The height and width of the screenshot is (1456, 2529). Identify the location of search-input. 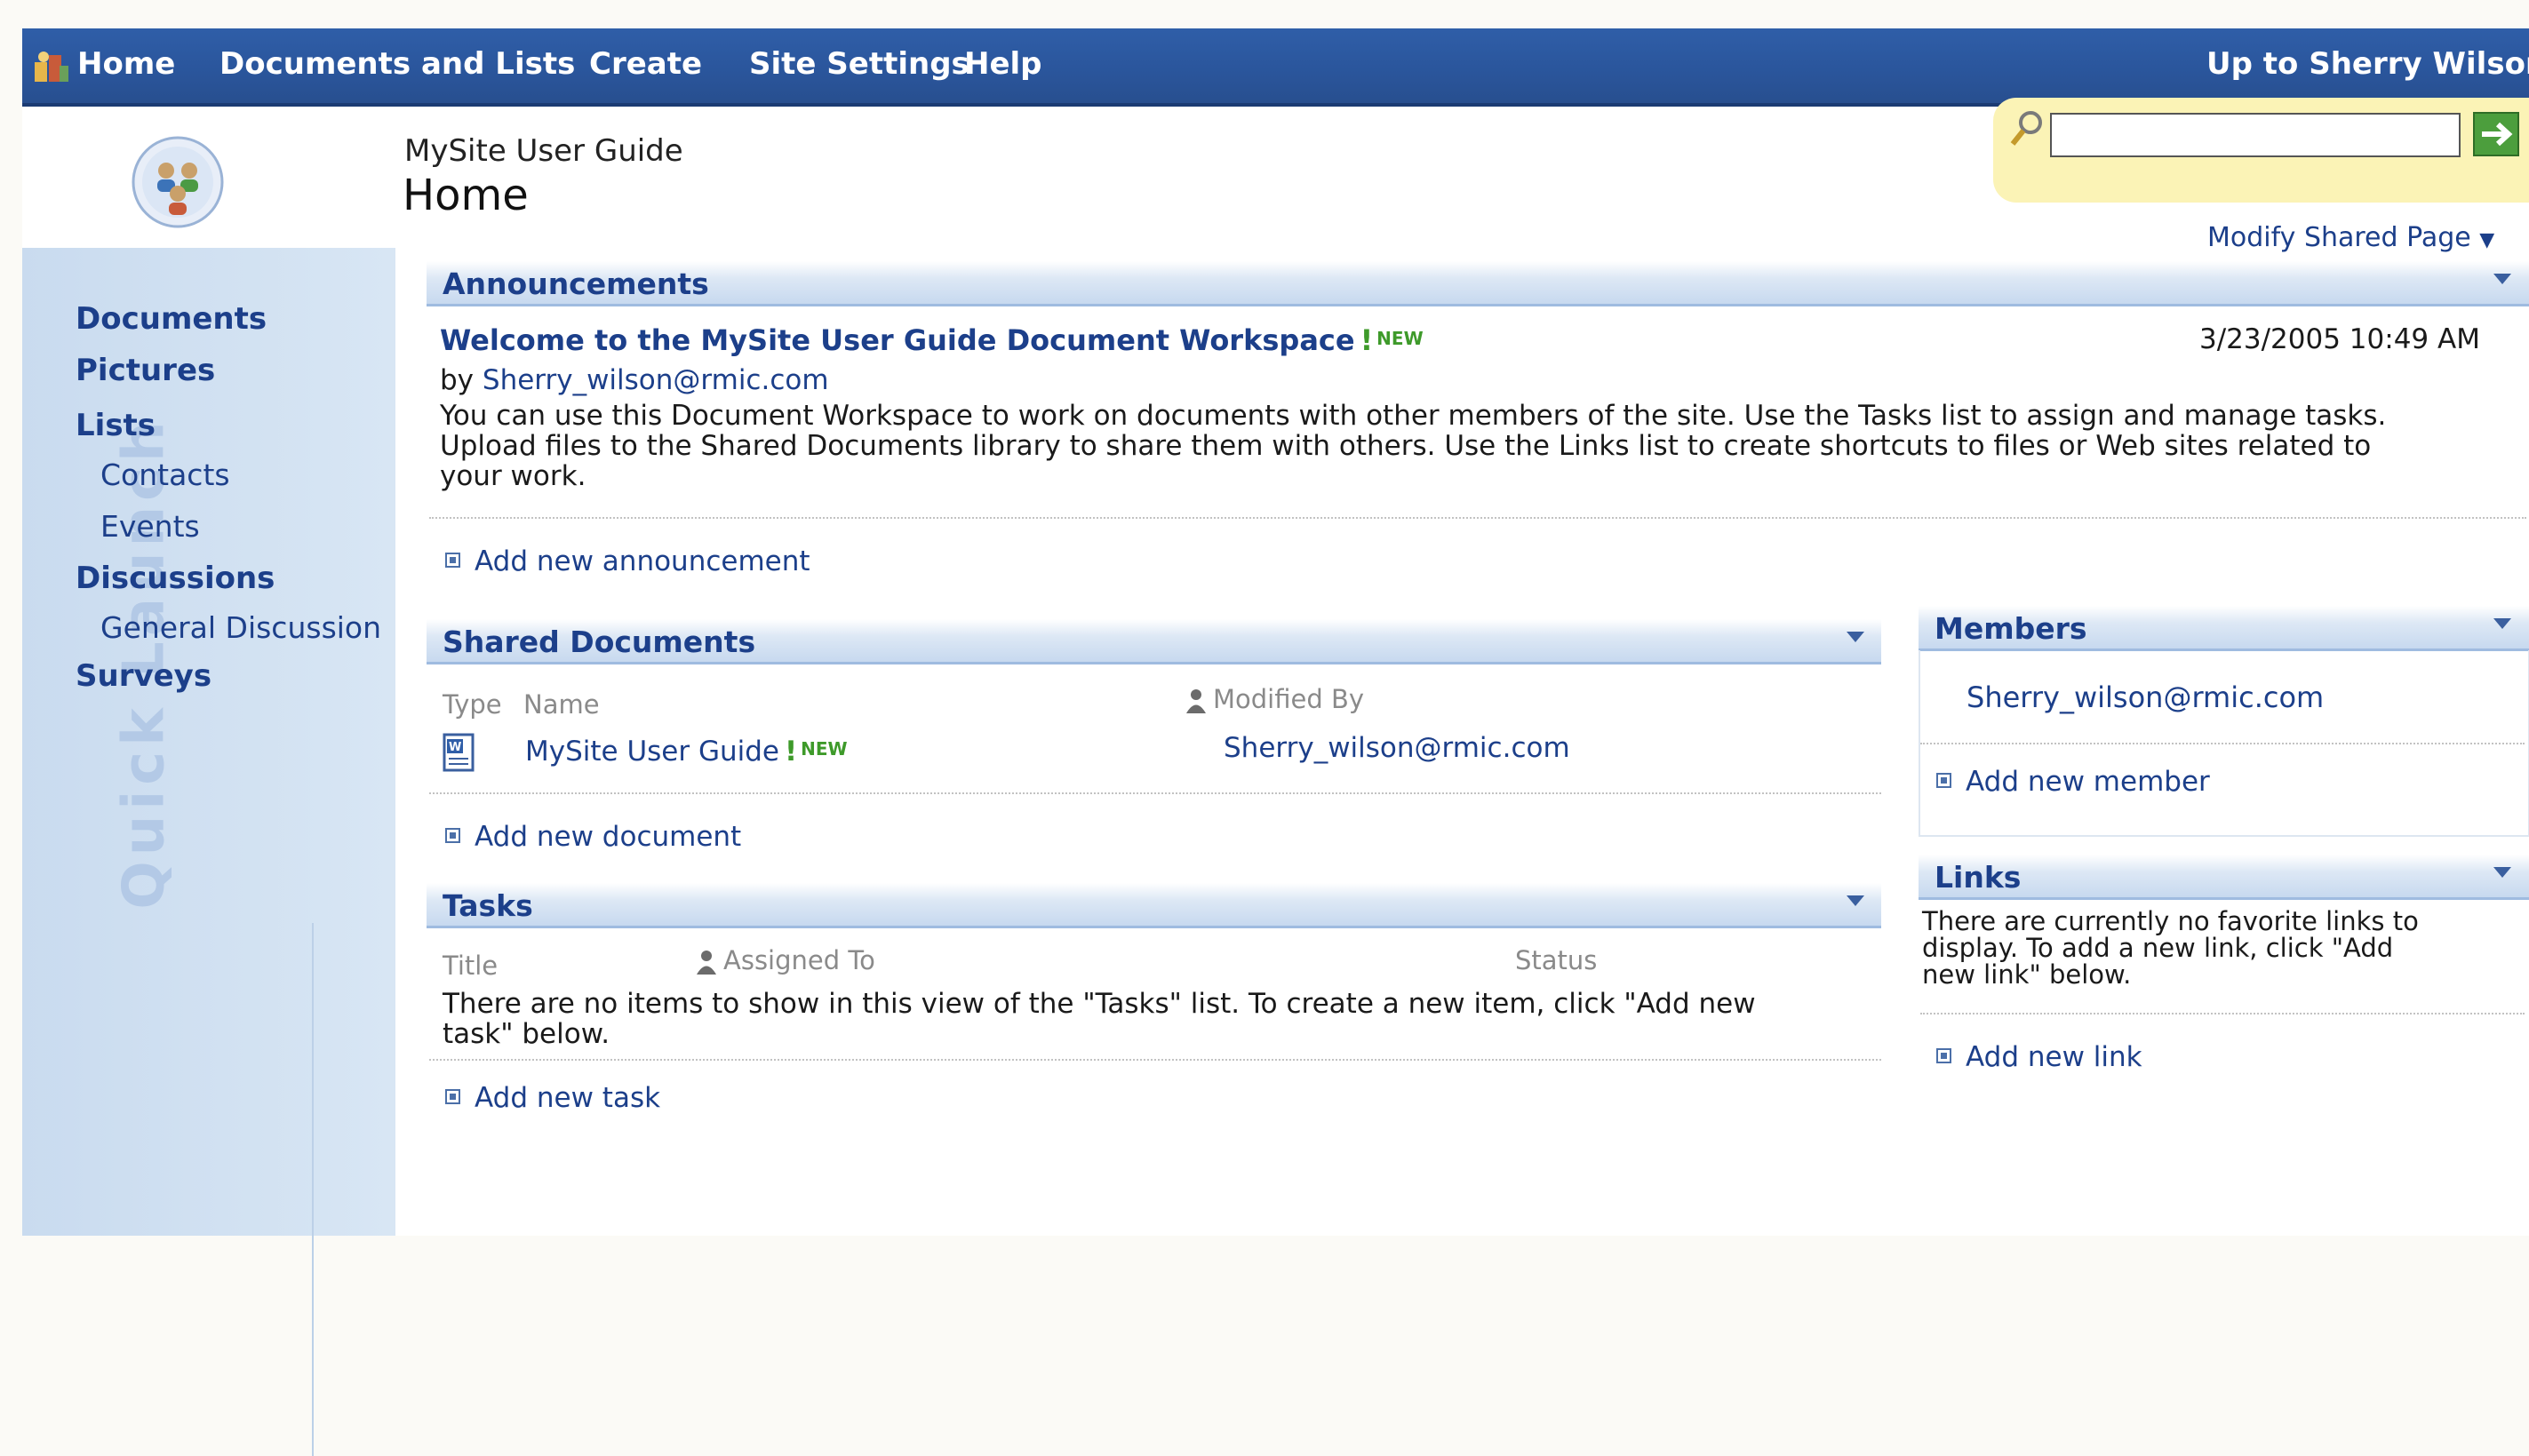
(2255, 135).